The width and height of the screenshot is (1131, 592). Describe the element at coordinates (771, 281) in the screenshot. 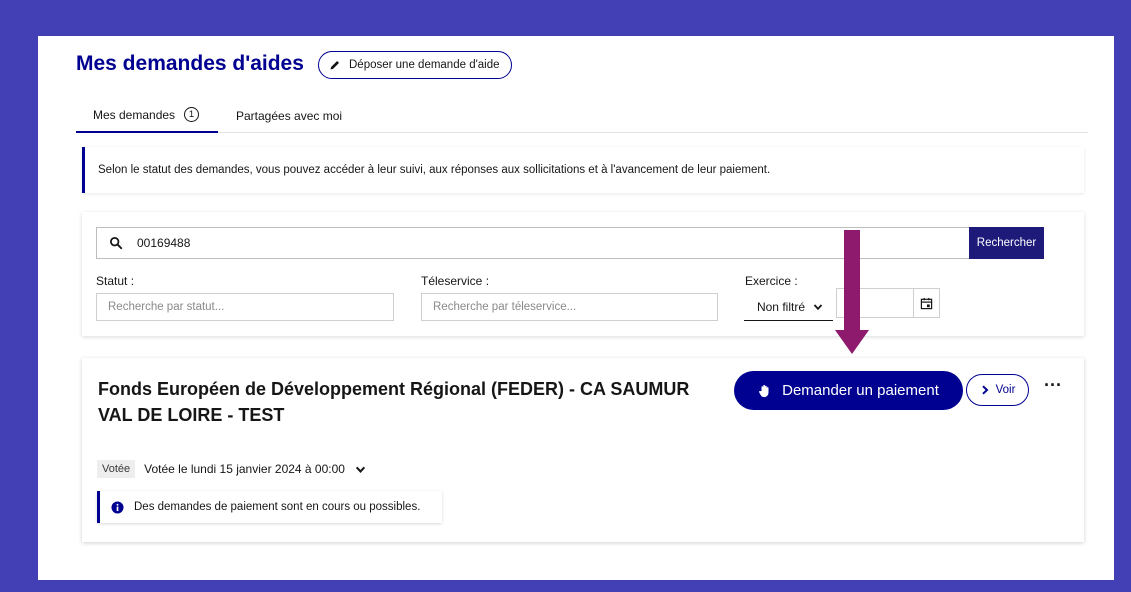

I see `exercice-label: Exercice :` at that location.